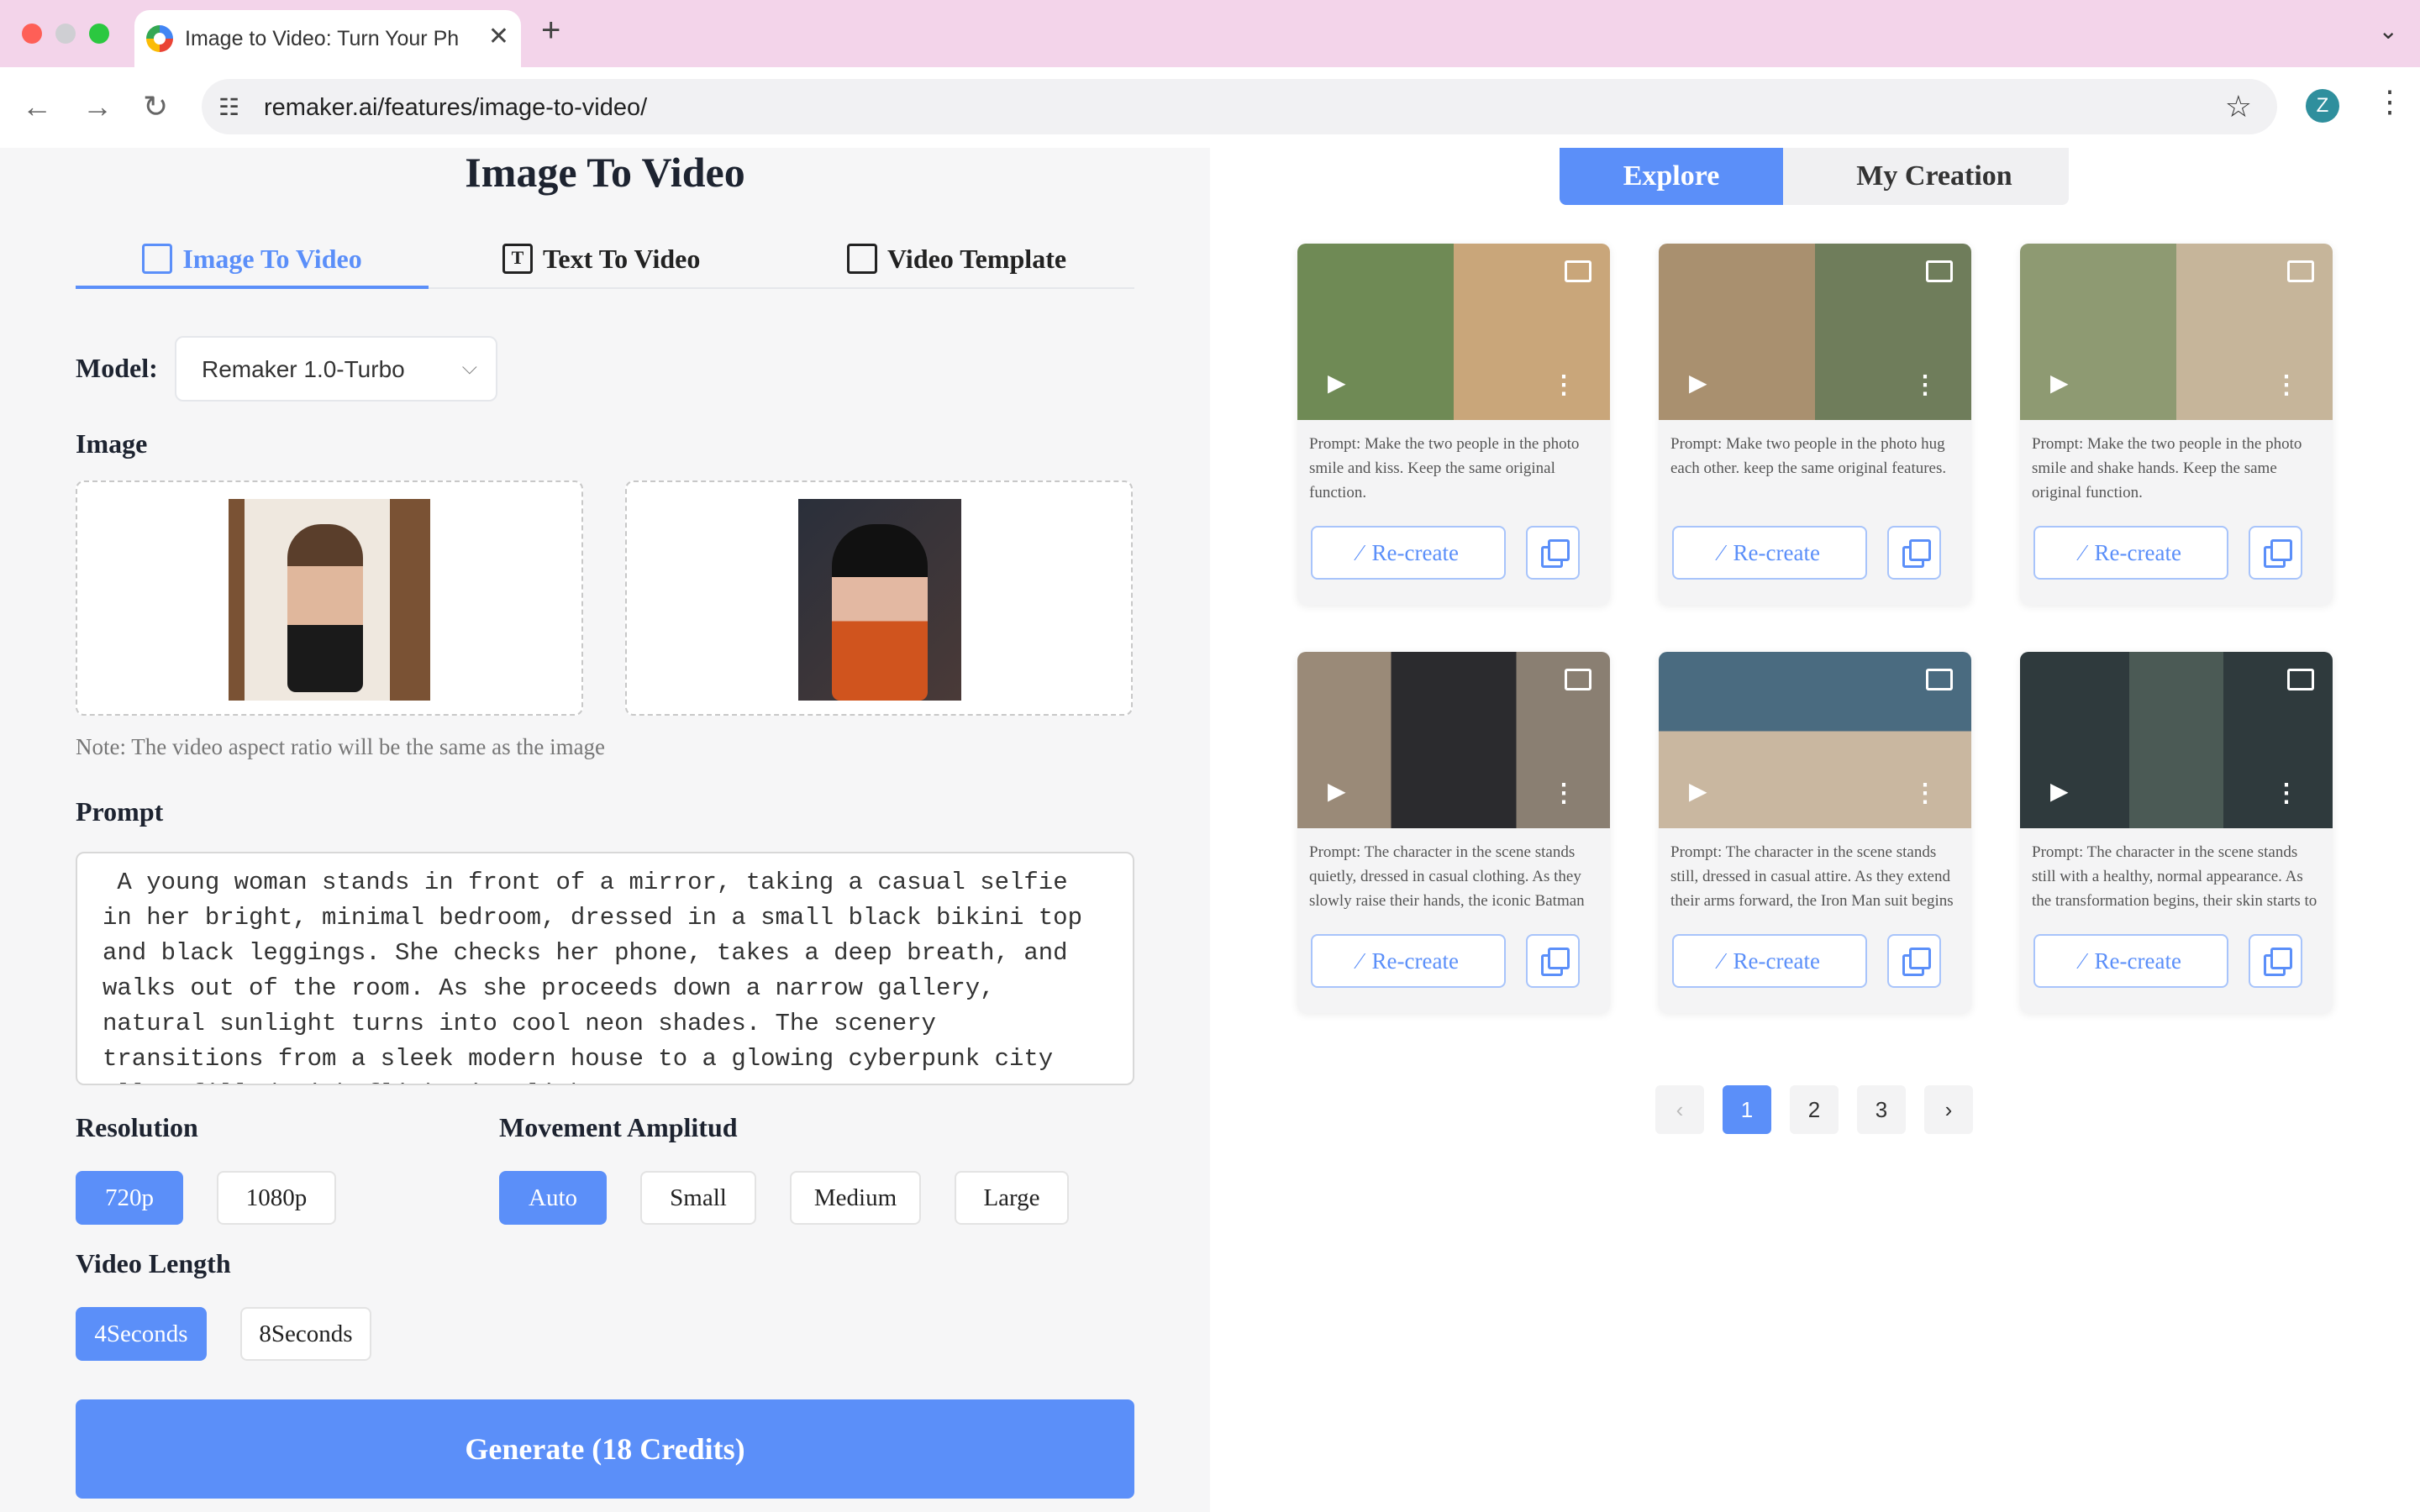  I want to click on resolution-720p: 720p, so click(129, 1198).